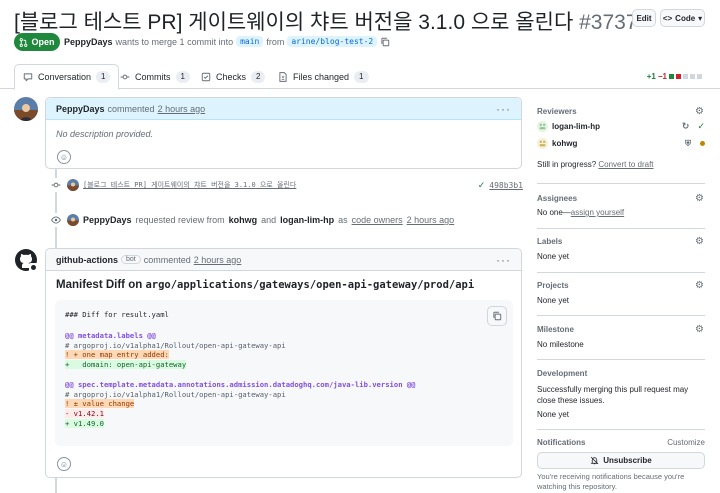  Describe the element at coordinates (43, 42) in the screenshot. I see `status-label: Open` at that location.